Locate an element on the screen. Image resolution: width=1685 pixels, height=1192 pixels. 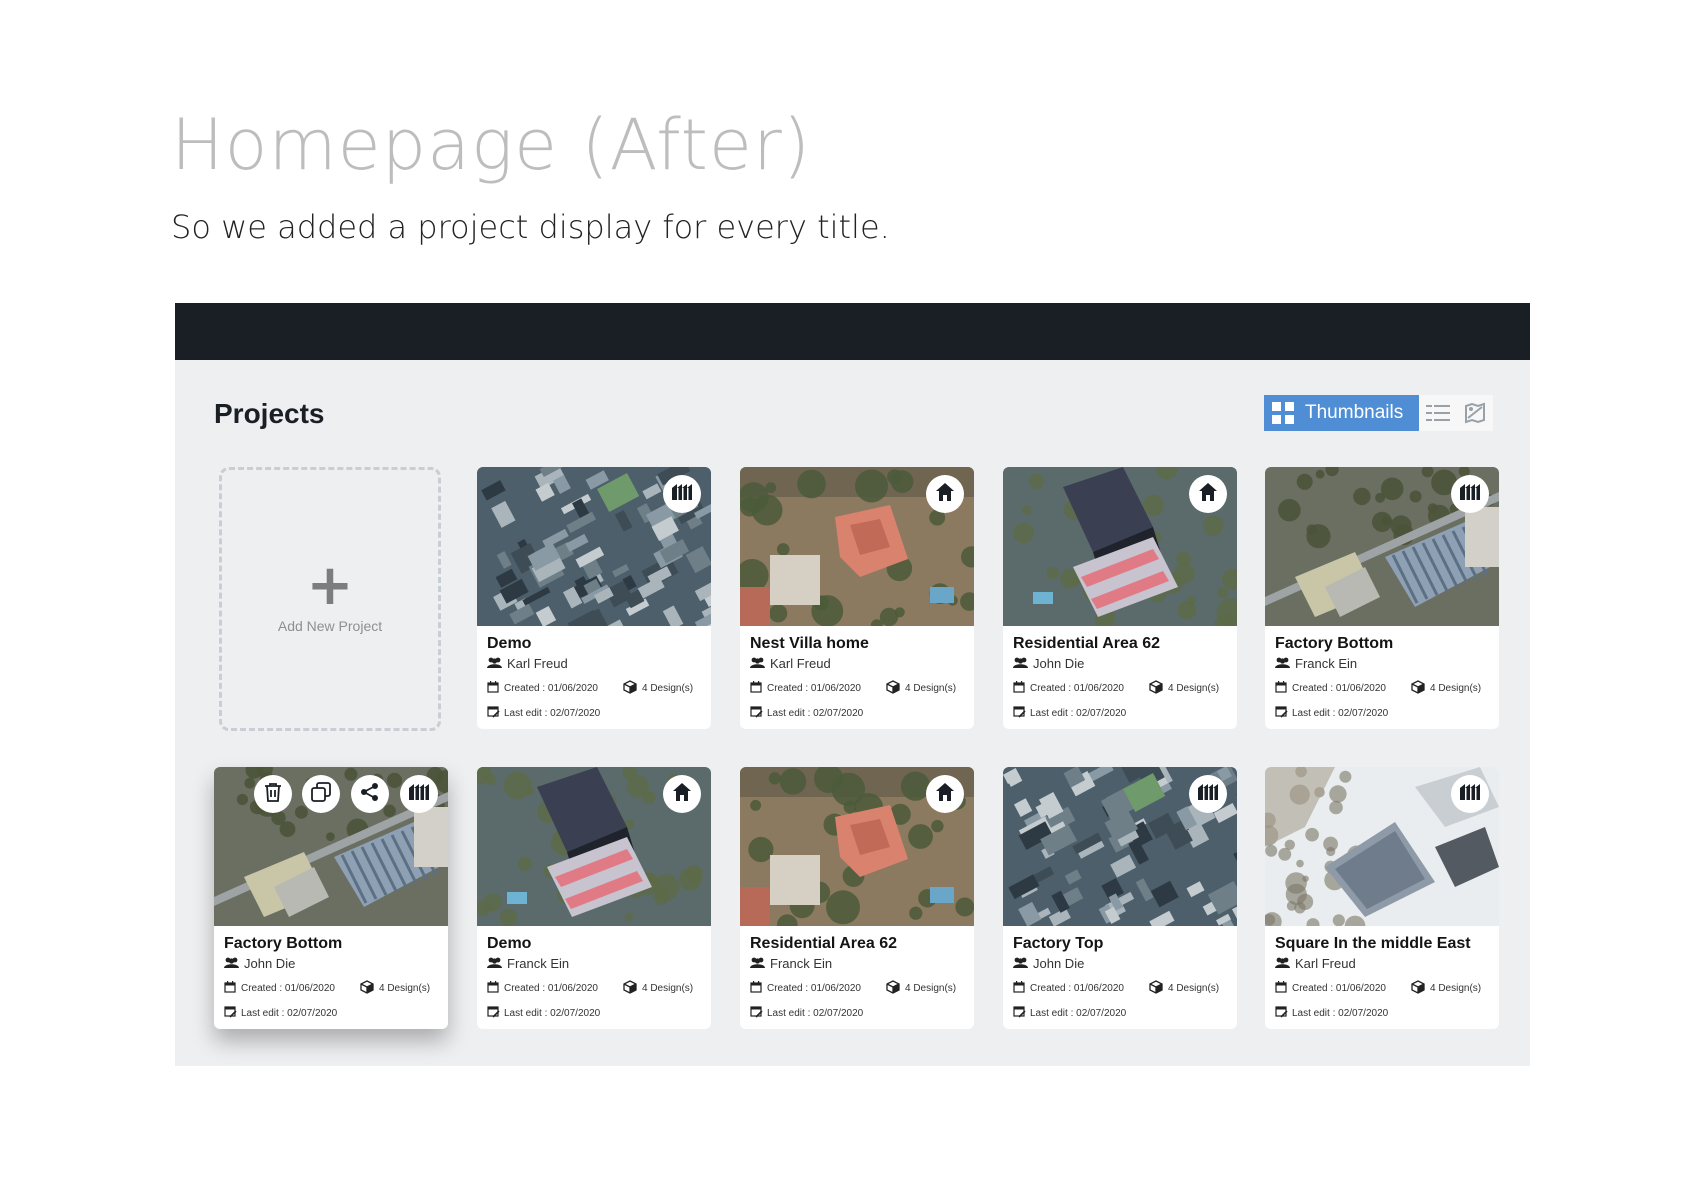
list-view-button is located at coordinates (1437, 413).